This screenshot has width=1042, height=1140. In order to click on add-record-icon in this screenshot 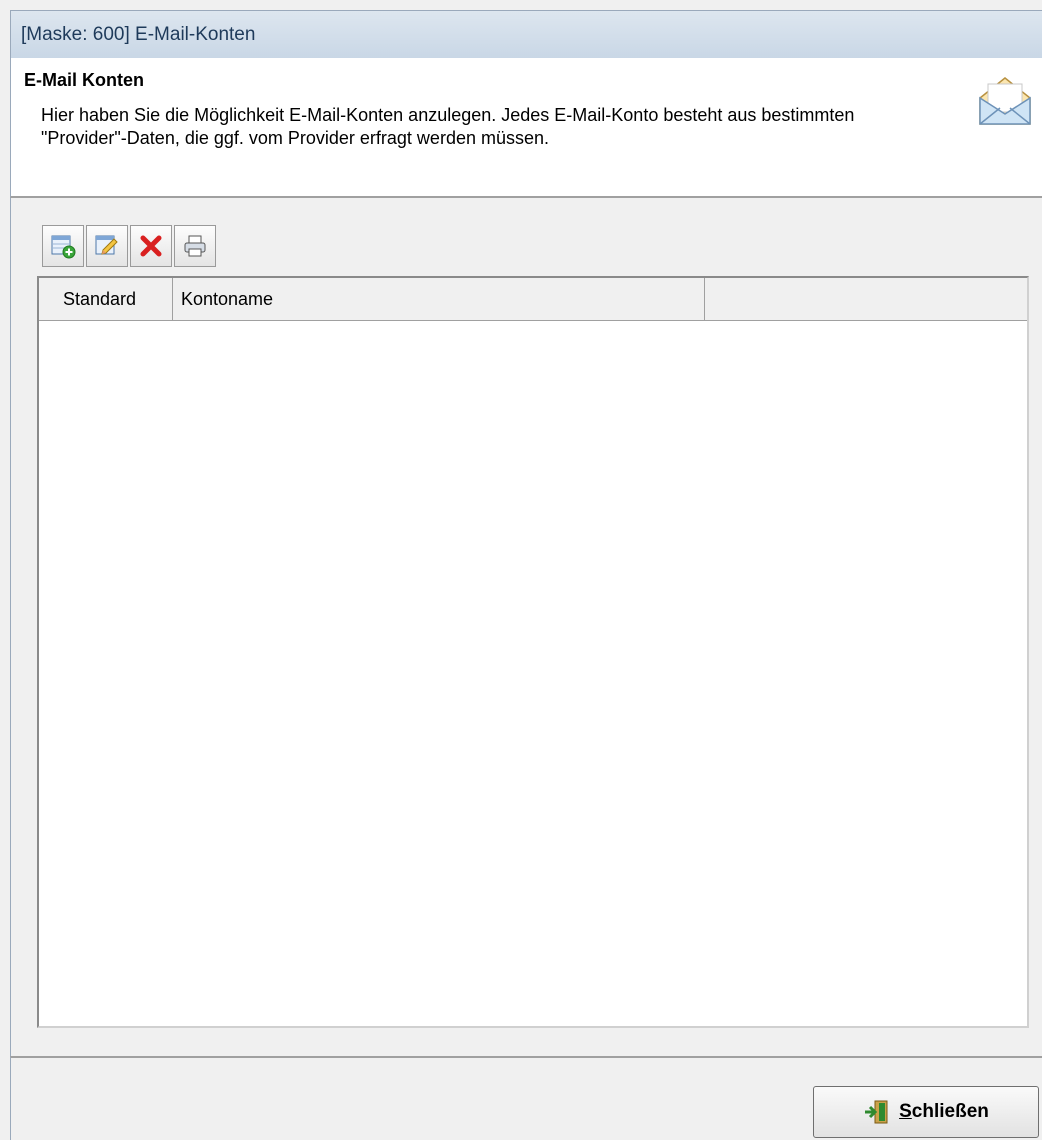, I will do `click(63, 247)`.